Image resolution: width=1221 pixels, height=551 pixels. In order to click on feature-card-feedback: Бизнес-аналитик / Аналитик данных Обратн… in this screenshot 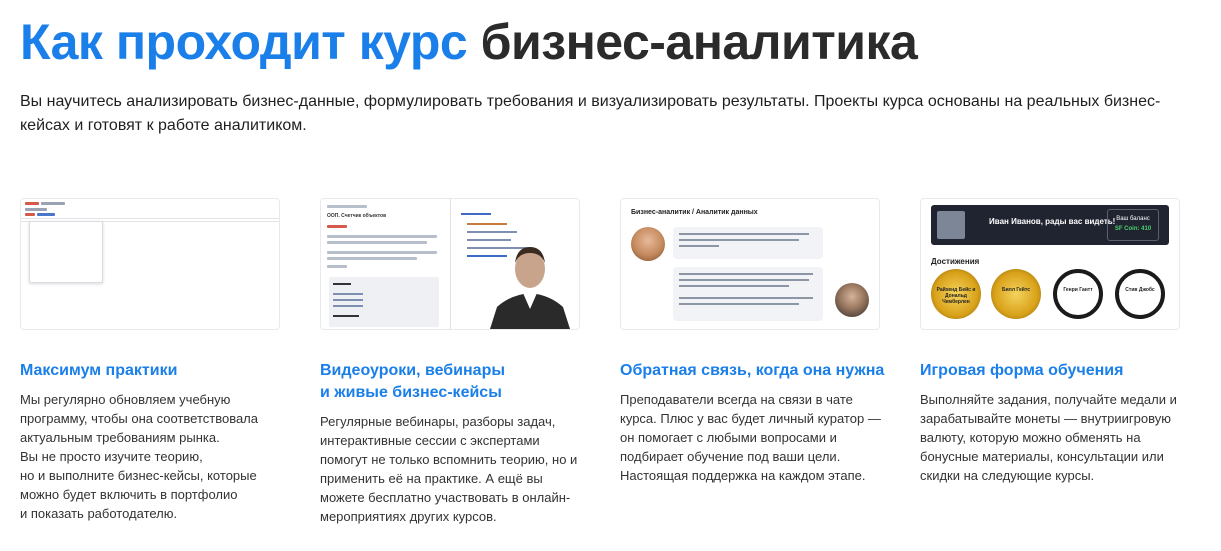, I will do `click(755, 341)`.